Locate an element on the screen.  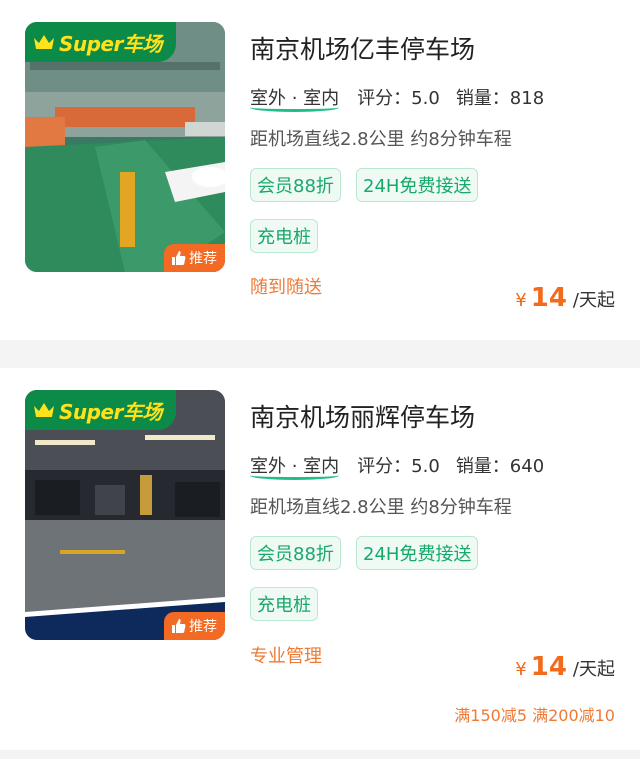
parking-photo-2: Super车场 推荐 is located at coordinates (125, 515).